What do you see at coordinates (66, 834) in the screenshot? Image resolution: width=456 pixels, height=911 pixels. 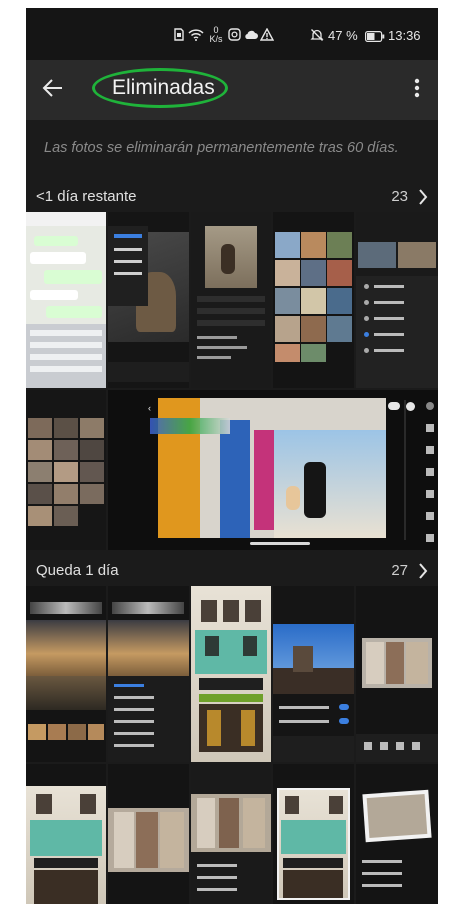 I see `casa-oriental-edit` at bounding box center [66, 834].